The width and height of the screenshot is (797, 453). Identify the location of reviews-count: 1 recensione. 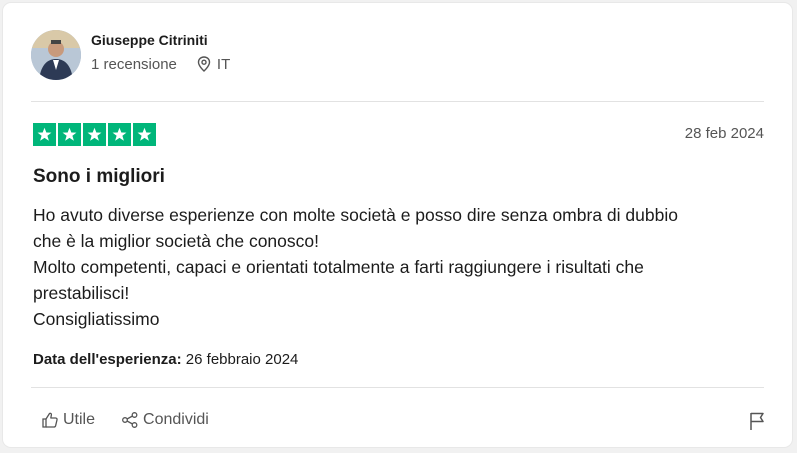
(134, 64).